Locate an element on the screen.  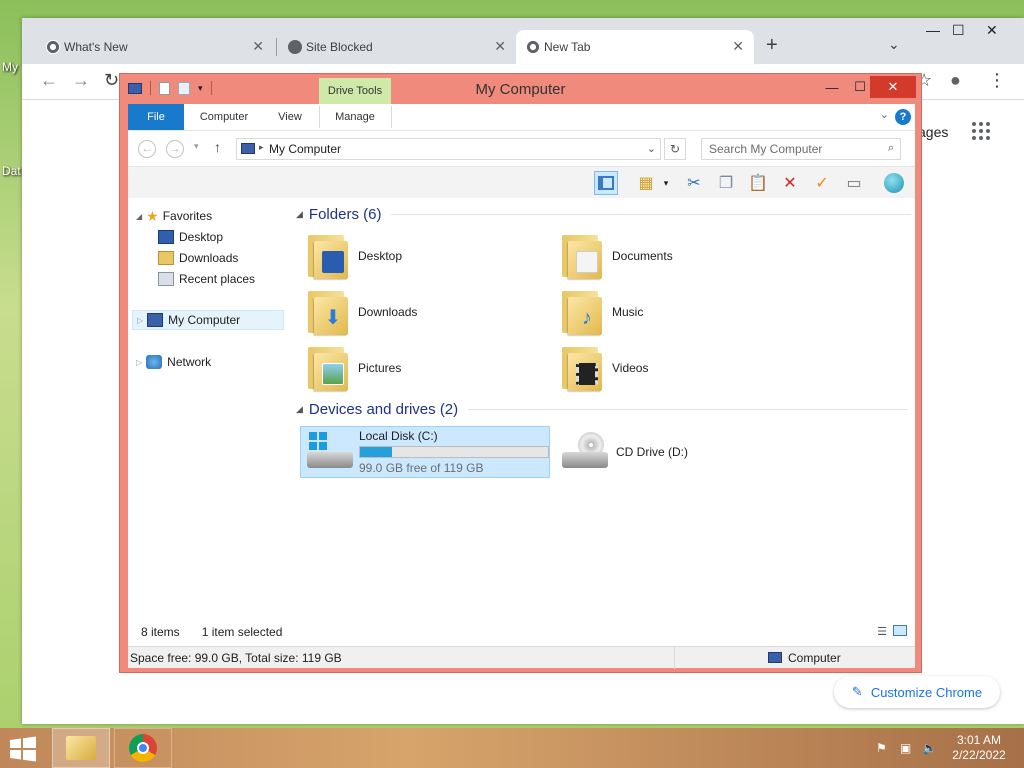
tab-computer: Computer is located at coordinates (224, 117).